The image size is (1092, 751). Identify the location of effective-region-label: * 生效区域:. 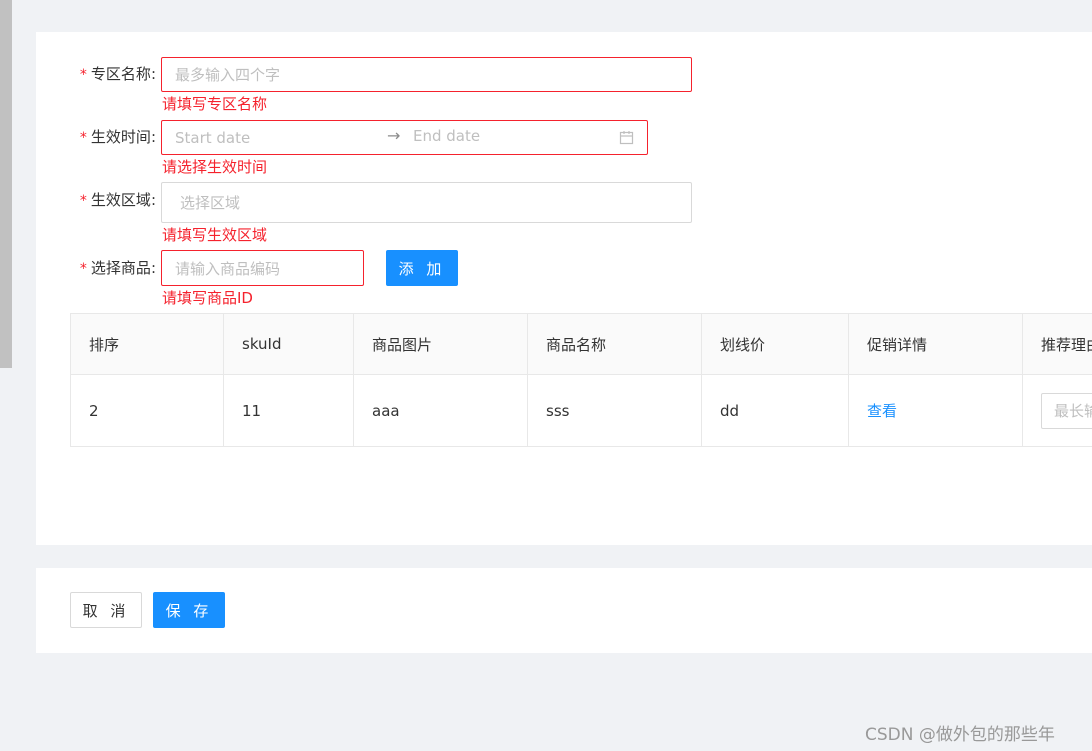
(117, 200).